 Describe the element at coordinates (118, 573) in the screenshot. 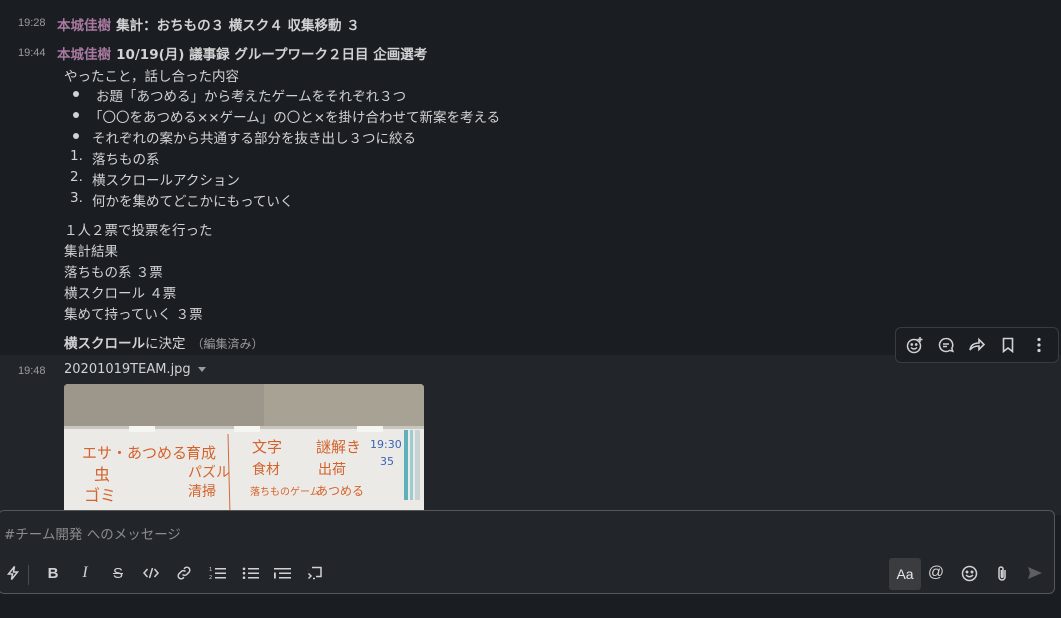

I see `strikethrough-icon: S` at that location.